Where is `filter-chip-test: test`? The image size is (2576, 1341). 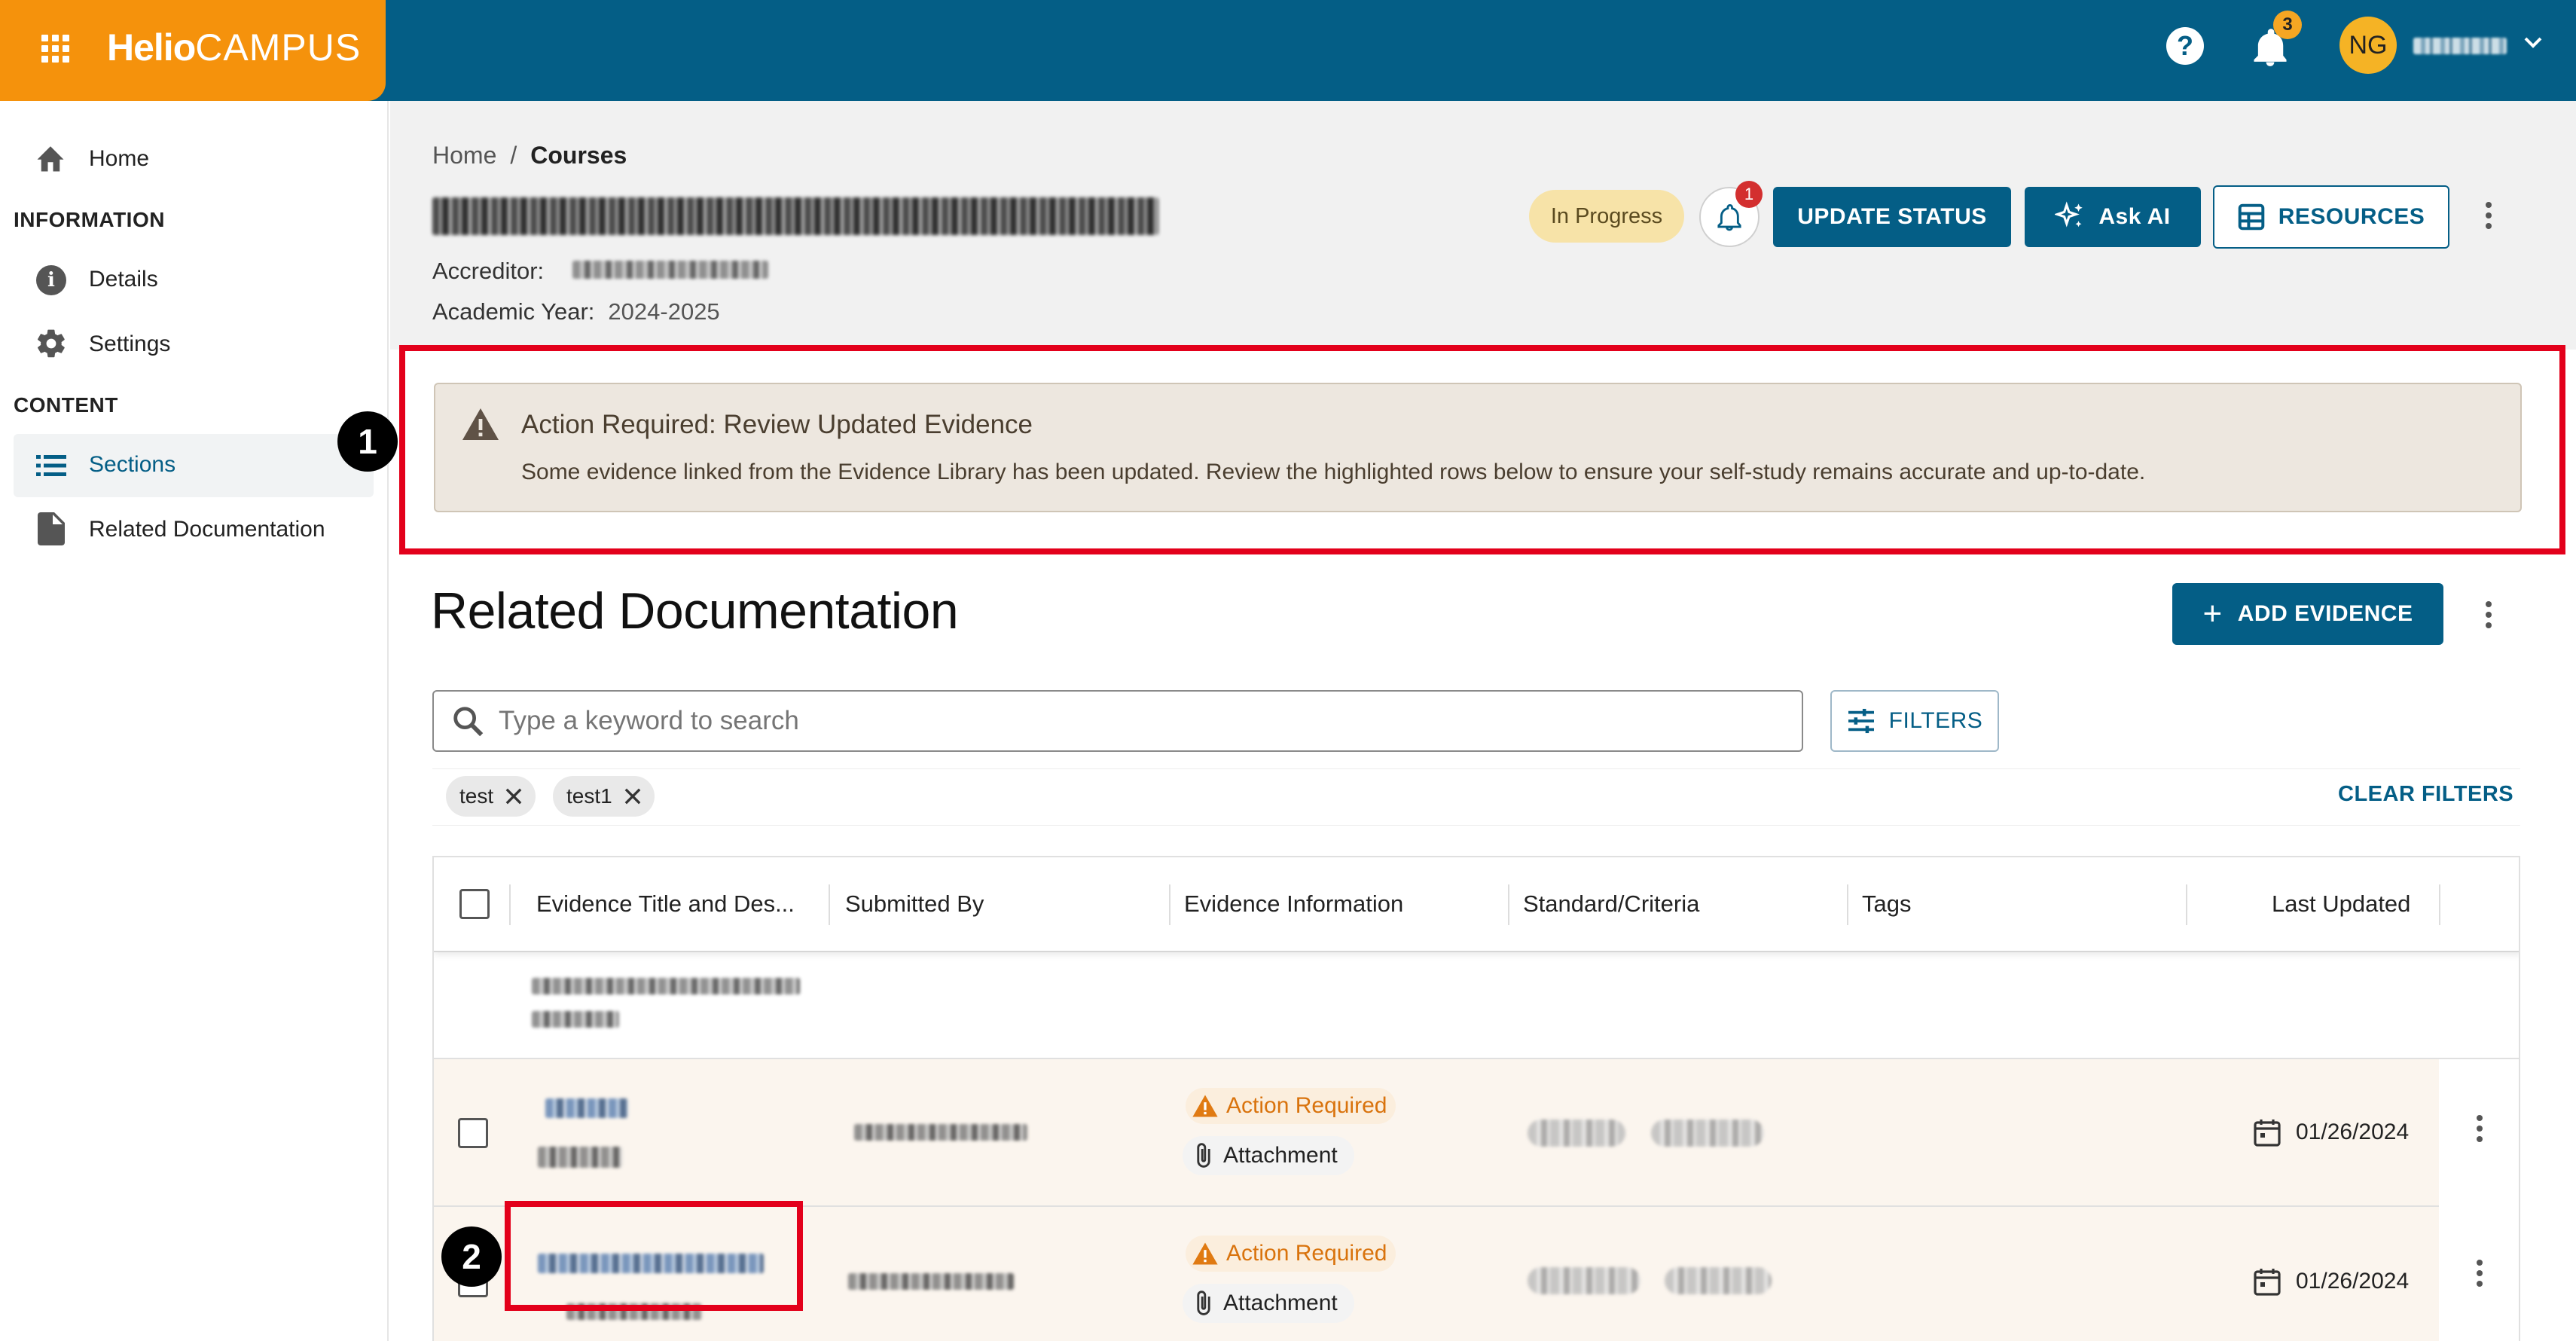 filter-chip-test: test is located at coordinates (491, 796).